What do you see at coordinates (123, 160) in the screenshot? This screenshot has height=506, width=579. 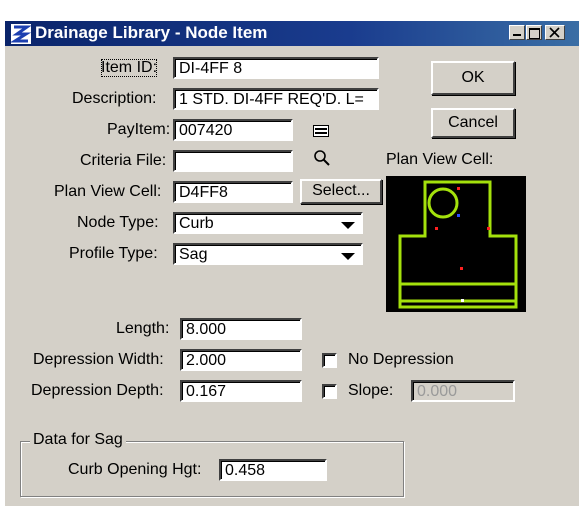 I see `criteria-file-label: Criteria File:` at bounding box center [123, 160].